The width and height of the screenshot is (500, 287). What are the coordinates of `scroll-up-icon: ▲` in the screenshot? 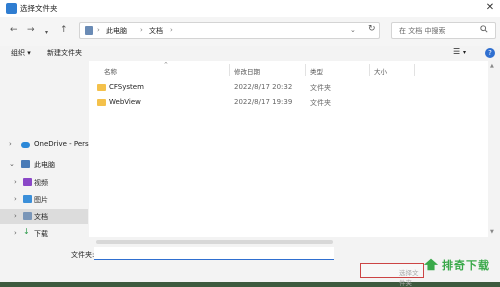 It's located at (492, 66).